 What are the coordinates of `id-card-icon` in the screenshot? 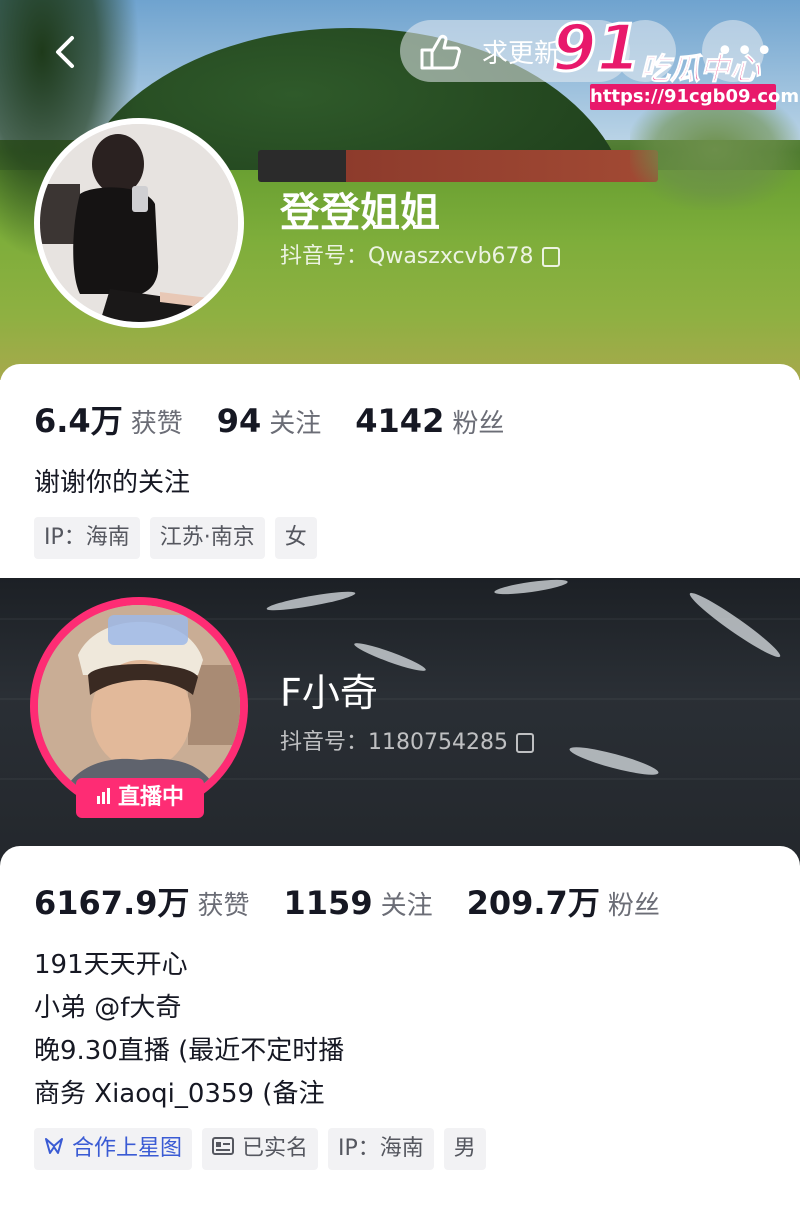 It's located at (223, 1149).